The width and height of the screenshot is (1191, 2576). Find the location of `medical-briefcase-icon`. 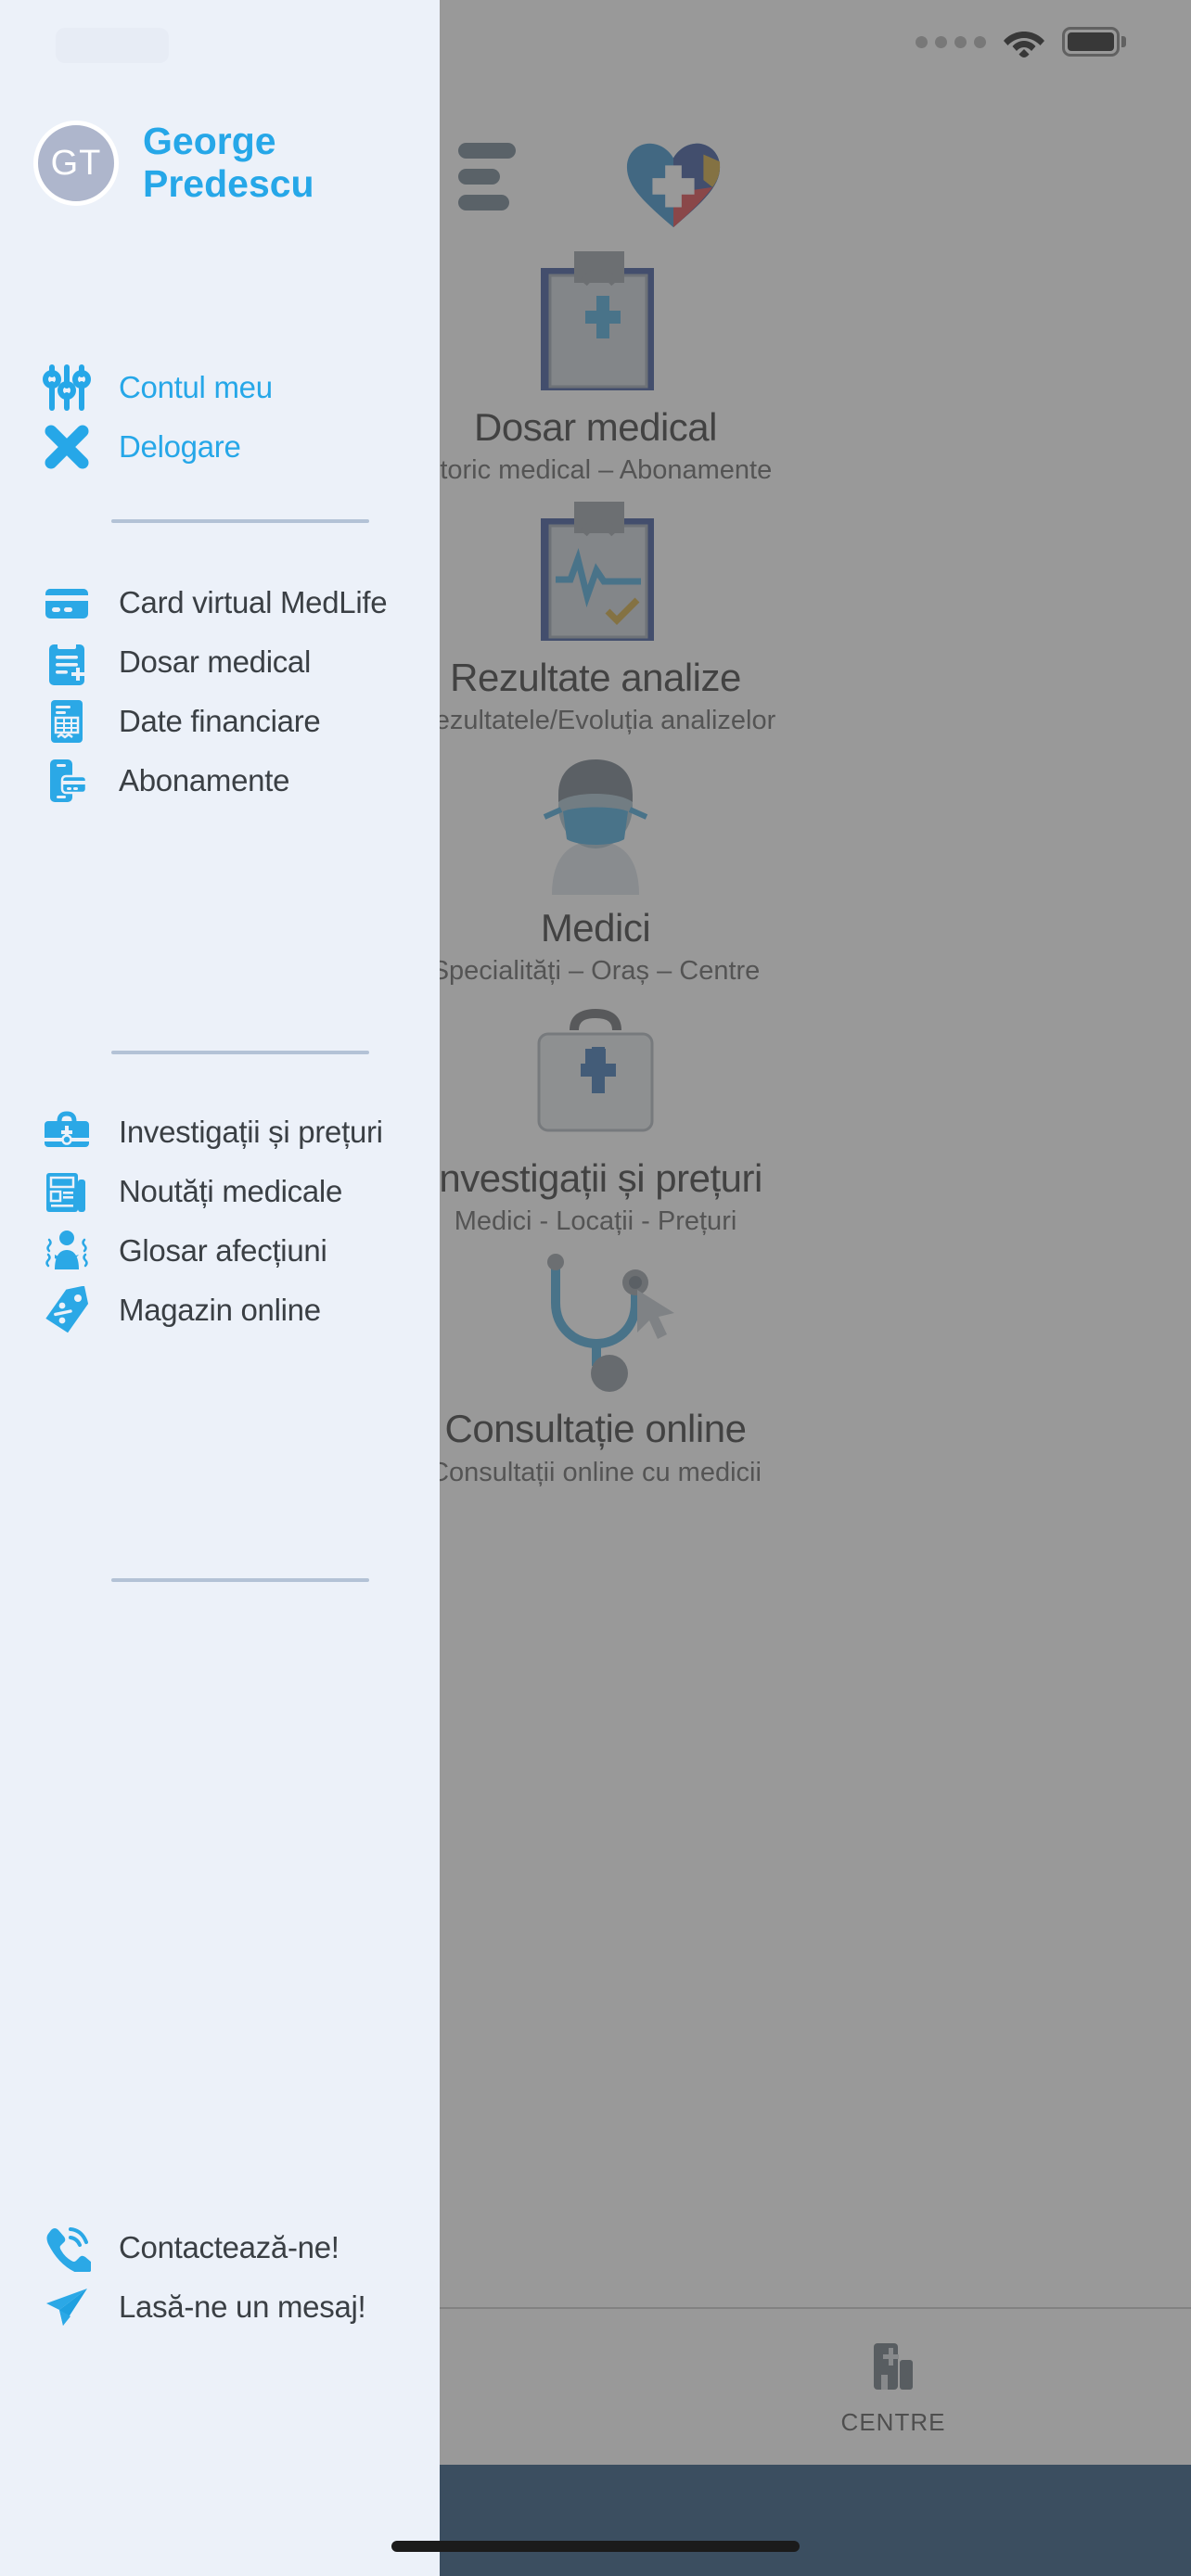

medical-briefcase-icon is located at coordinates (67, 1132).